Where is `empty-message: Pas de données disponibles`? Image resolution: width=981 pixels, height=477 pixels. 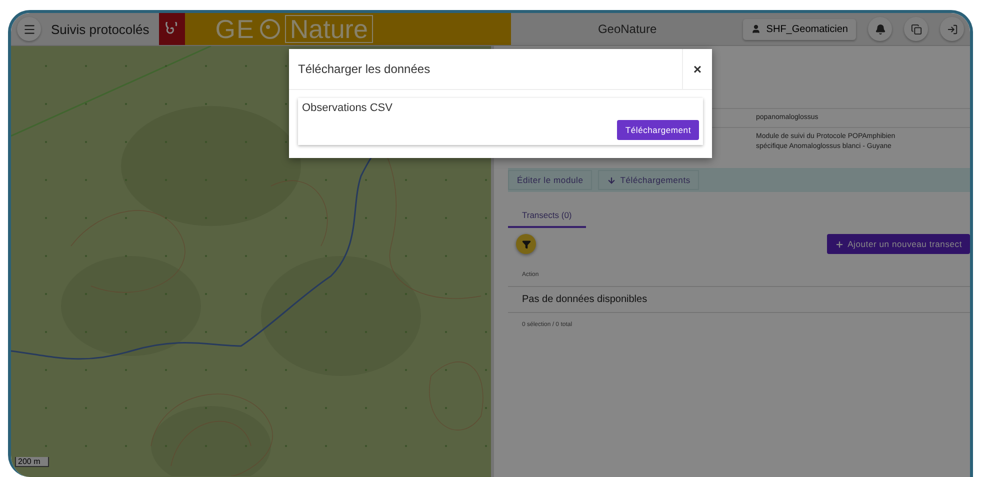
empty-message: Pas de données disponibles is located at coordinates (739, 300).